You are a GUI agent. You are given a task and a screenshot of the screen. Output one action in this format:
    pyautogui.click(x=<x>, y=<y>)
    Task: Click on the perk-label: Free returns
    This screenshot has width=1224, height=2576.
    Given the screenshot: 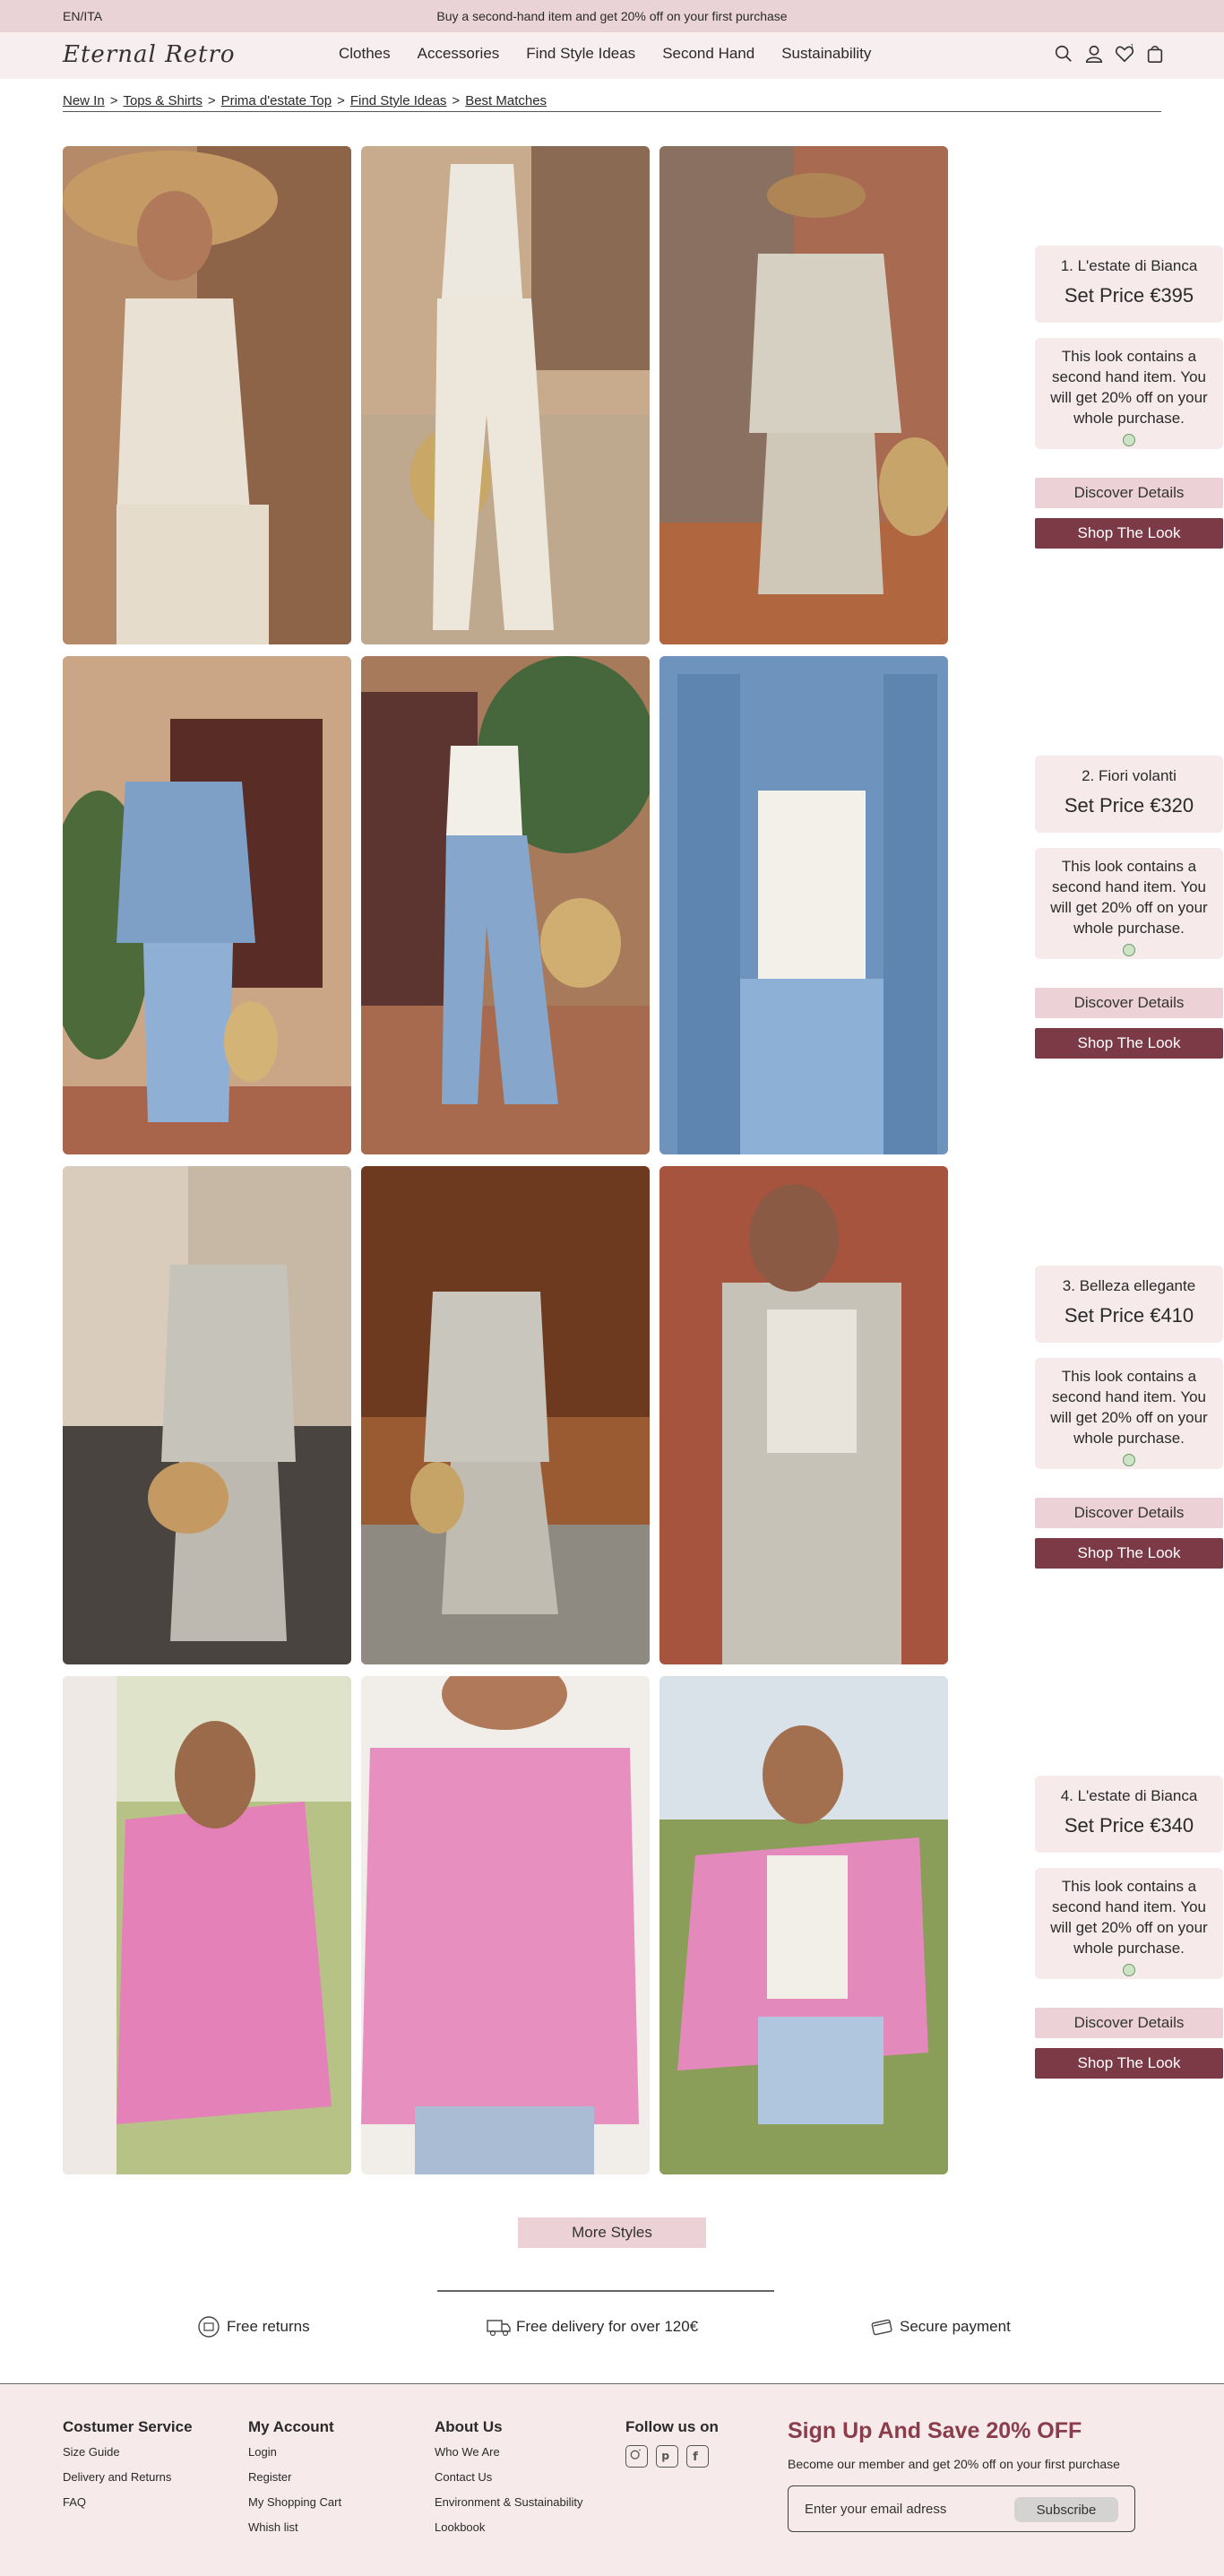 What is the action you would take?
    pyautogui.click(x=269, y=2326)
    